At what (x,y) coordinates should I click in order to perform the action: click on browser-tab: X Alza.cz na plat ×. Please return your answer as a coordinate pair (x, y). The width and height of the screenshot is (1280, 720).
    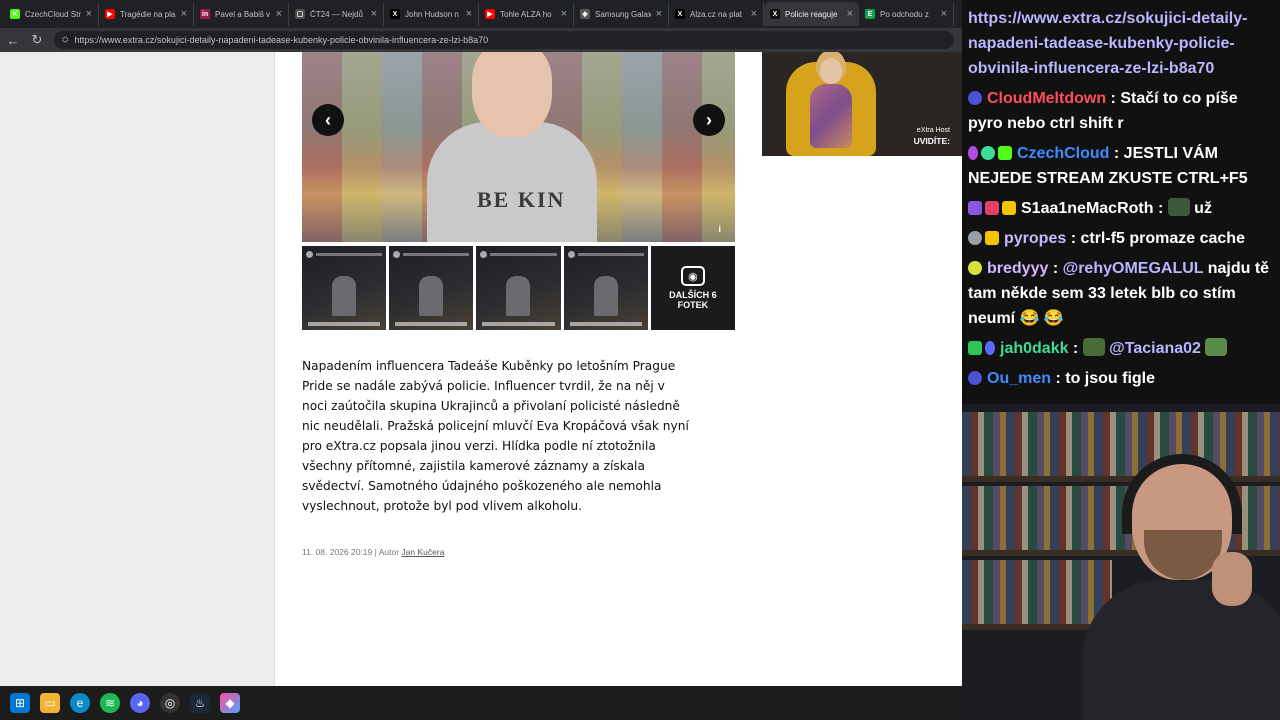
    Looking at the image, I should click on (716, 14).